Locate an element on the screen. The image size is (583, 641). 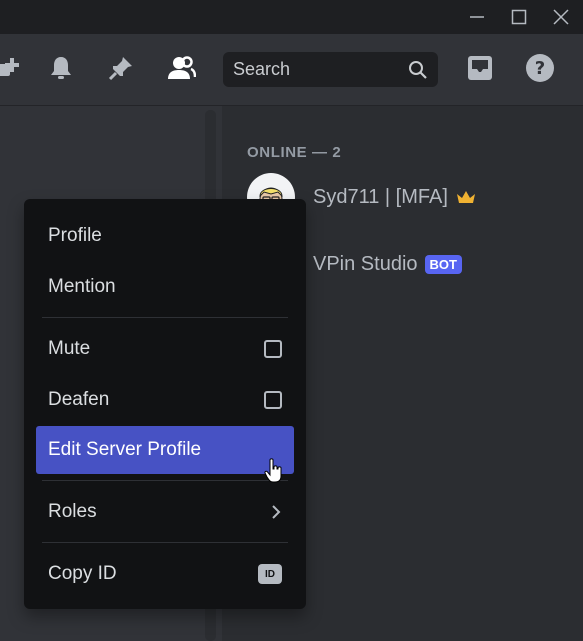
pin-icon is located at coordinates (120, 69).